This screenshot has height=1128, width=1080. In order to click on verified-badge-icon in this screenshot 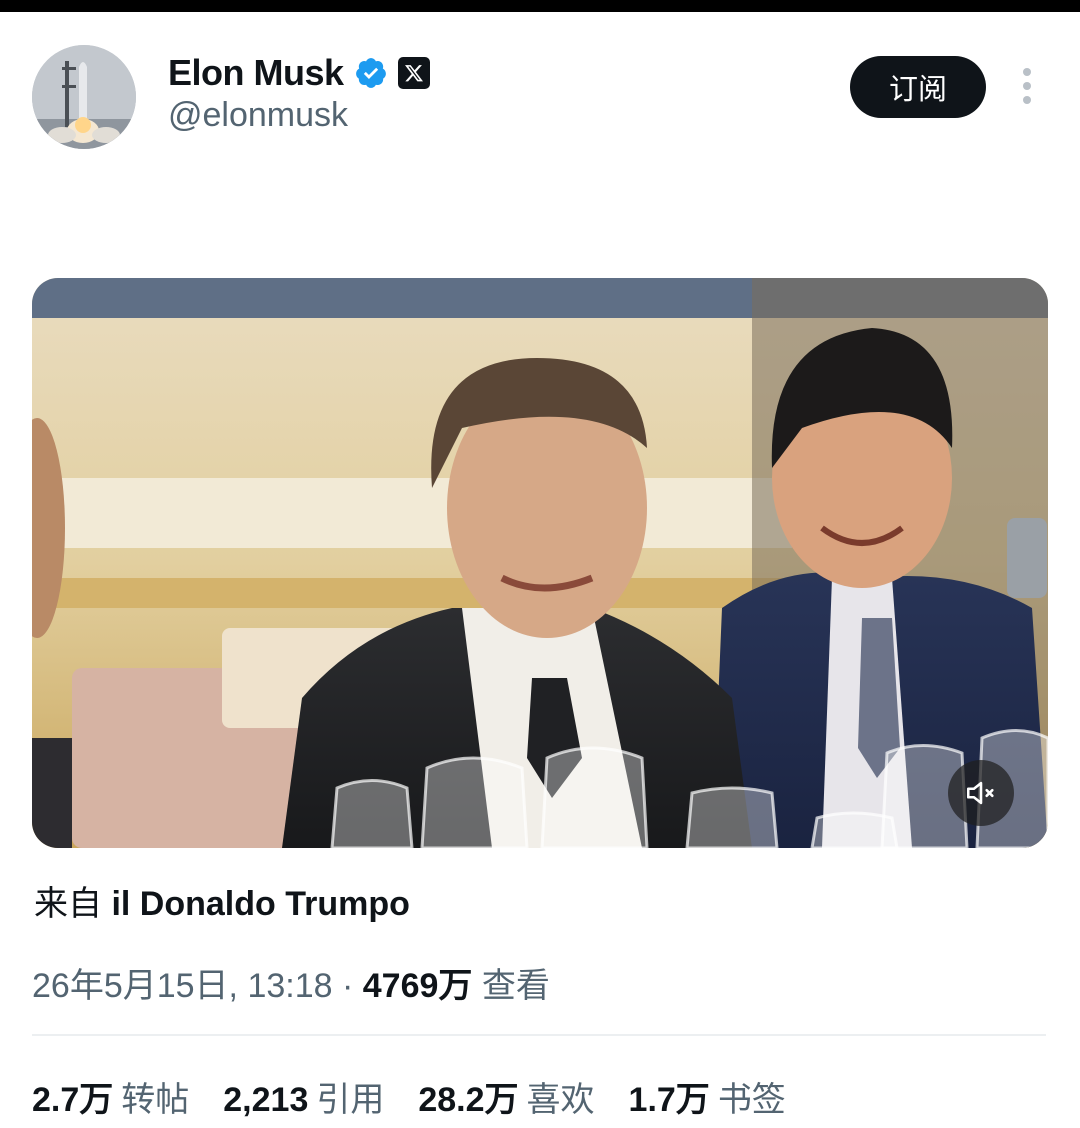, I will do `click(370, 73)`.